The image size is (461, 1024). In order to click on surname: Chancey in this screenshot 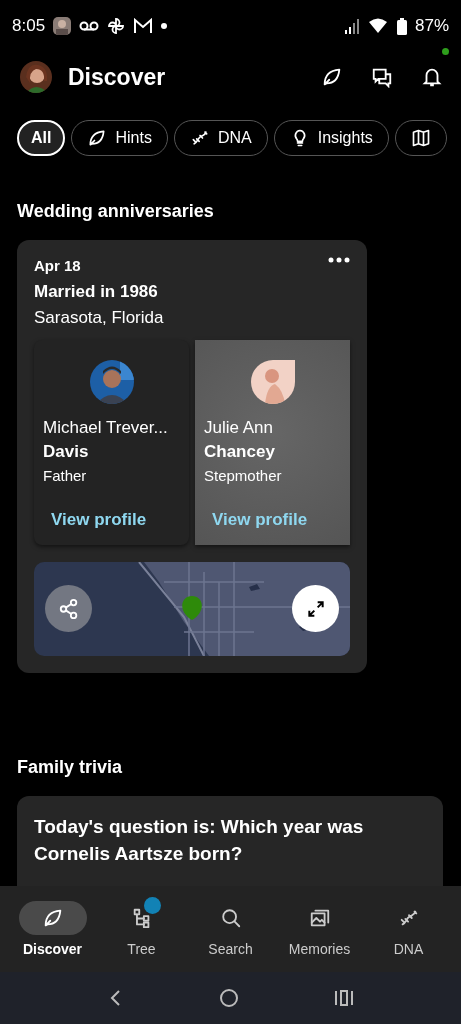, I will do `click(240, 452)`.